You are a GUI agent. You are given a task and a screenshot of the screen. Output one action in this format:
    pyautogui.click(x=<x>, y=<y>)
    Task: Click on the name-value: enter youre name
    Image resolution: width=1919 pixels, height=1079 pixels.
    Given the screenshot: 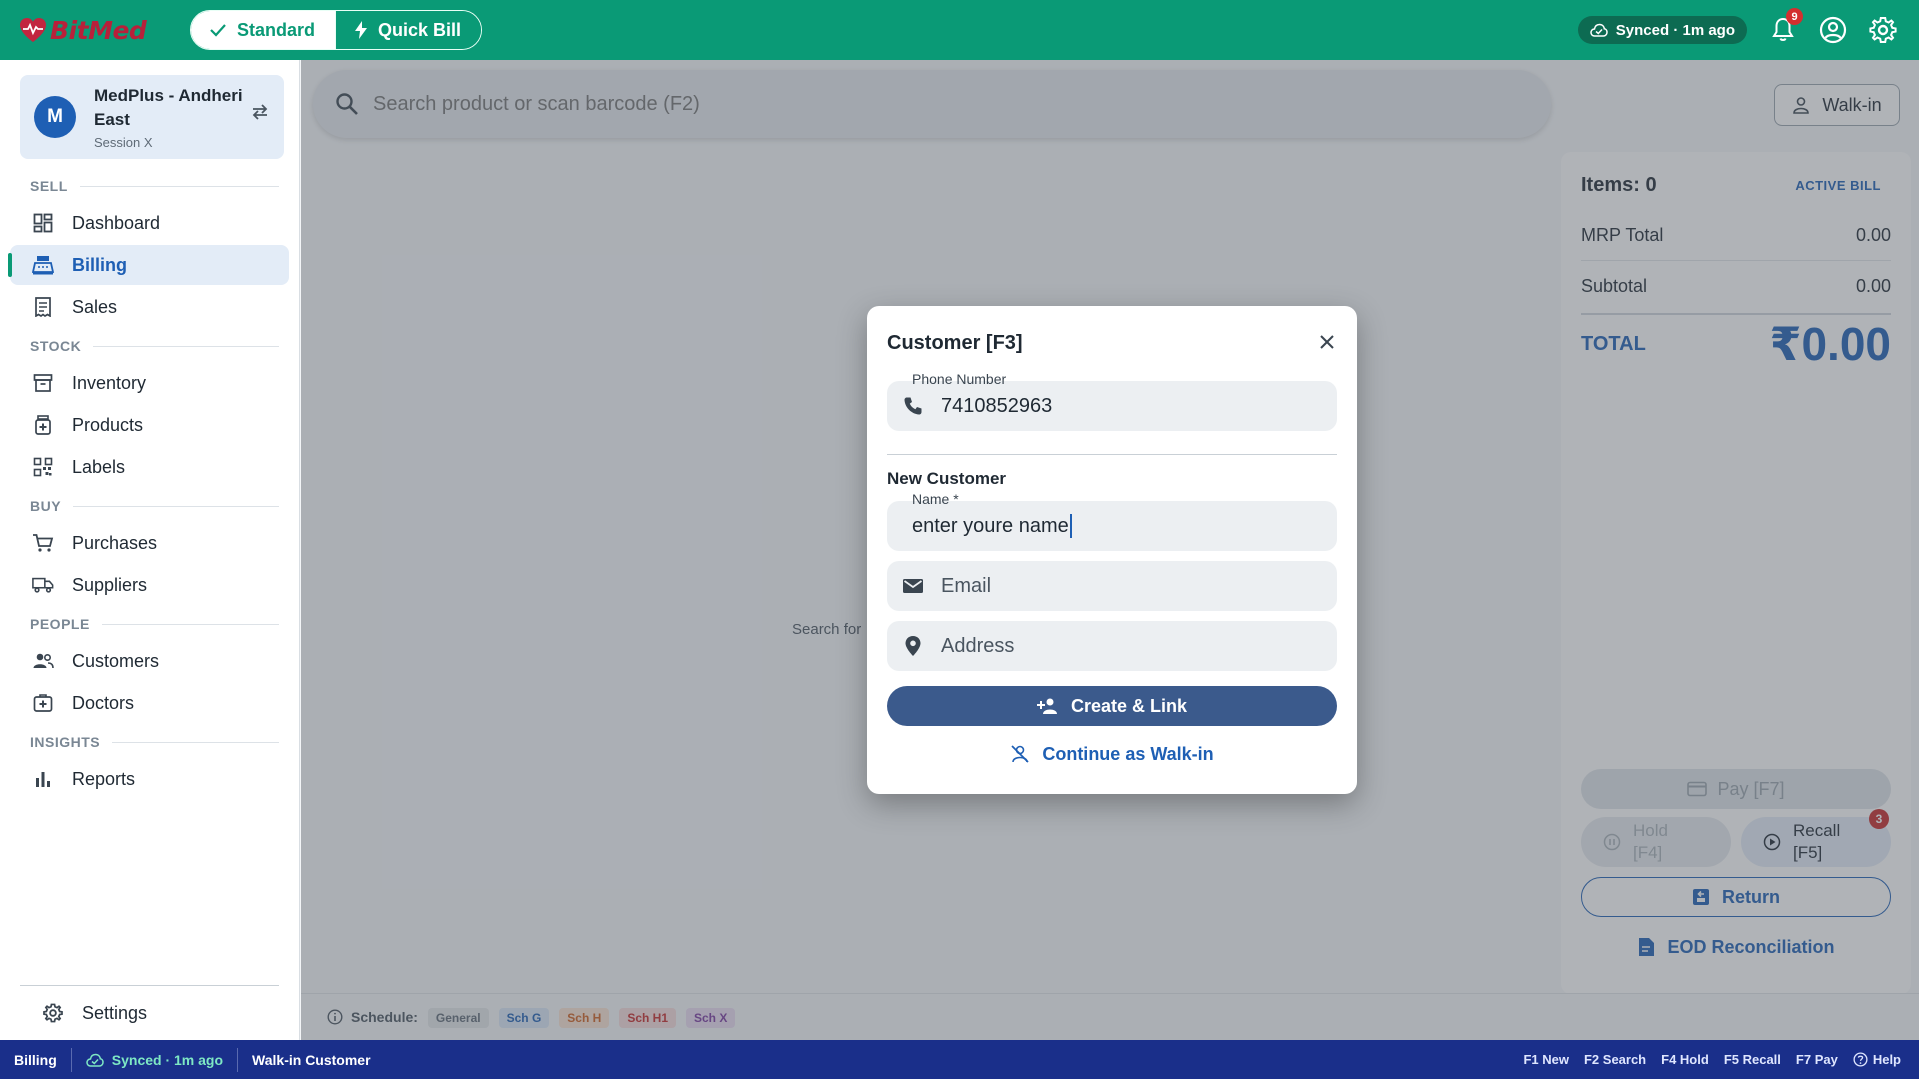 What is the action you would take?
    pyautogui.click(x=990, y=525)
    